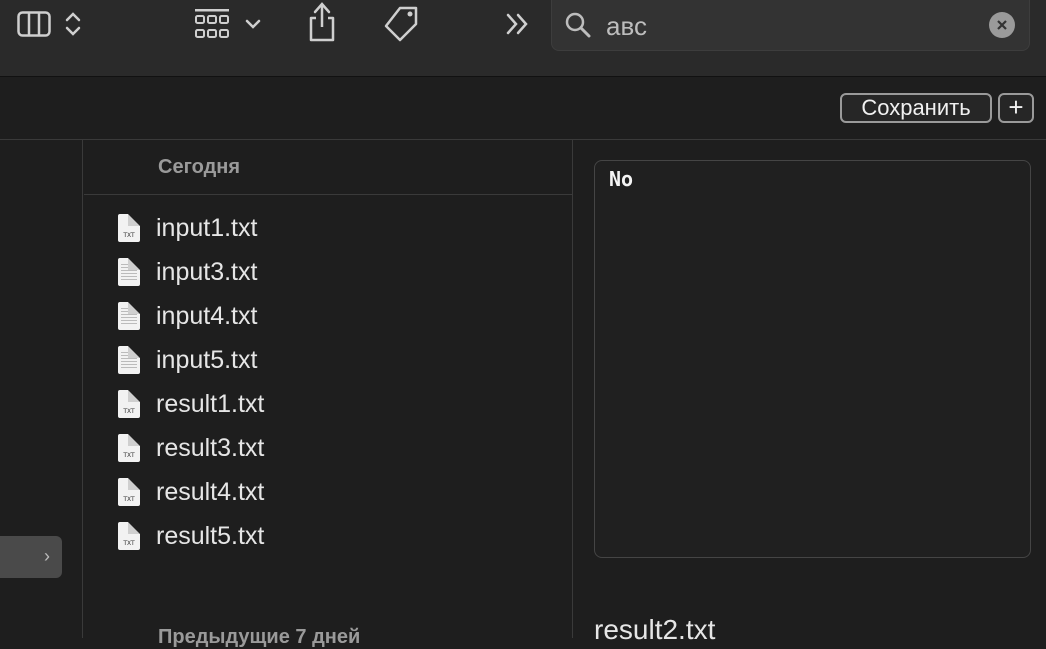 This screenshot has height=649, width=1046. I want to click on list-item: TXT result4.txt, so click(328, 492).